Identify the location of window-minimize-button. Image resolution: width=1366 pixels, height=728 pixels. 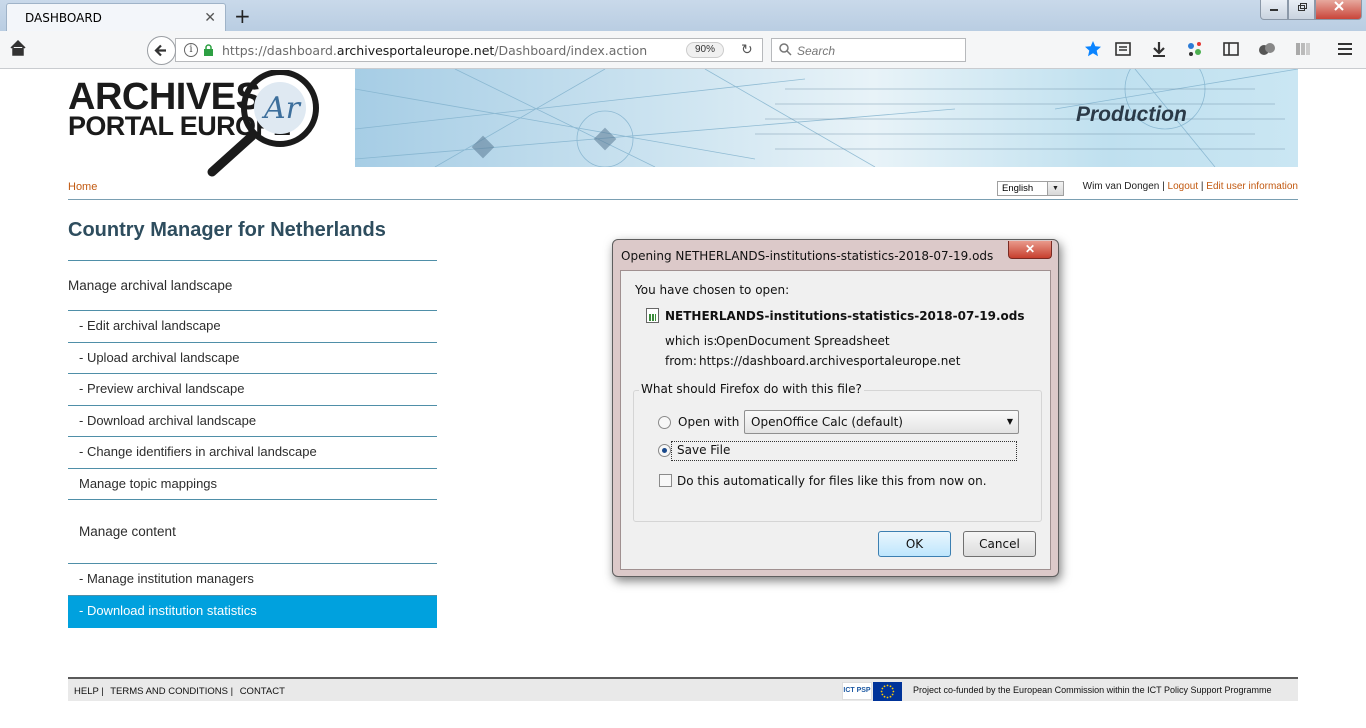
(1274, 10).